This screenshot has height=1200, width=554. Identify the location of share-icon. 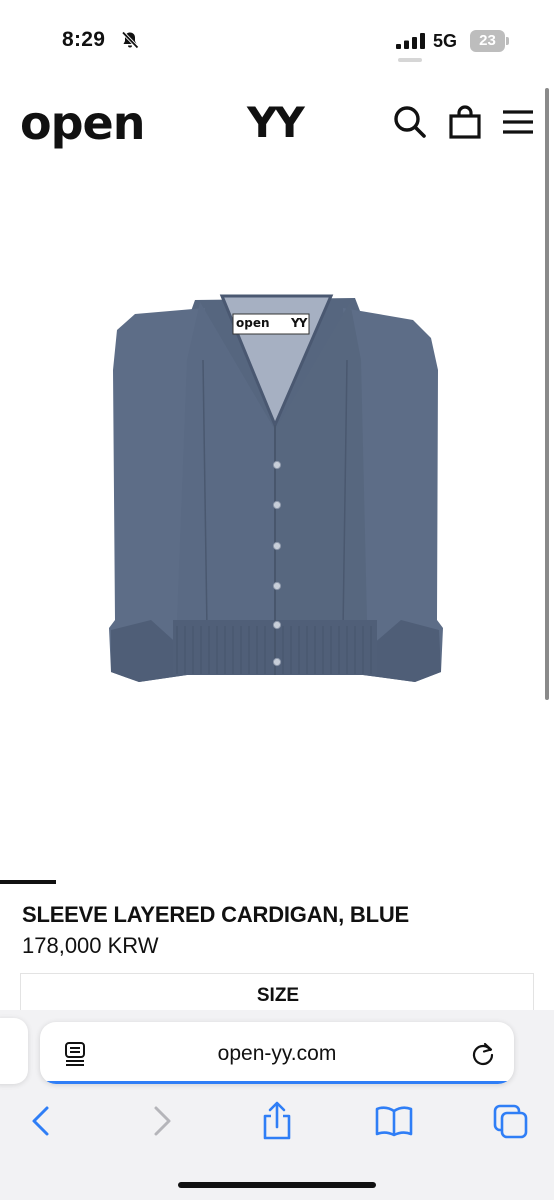
(277, 1121).